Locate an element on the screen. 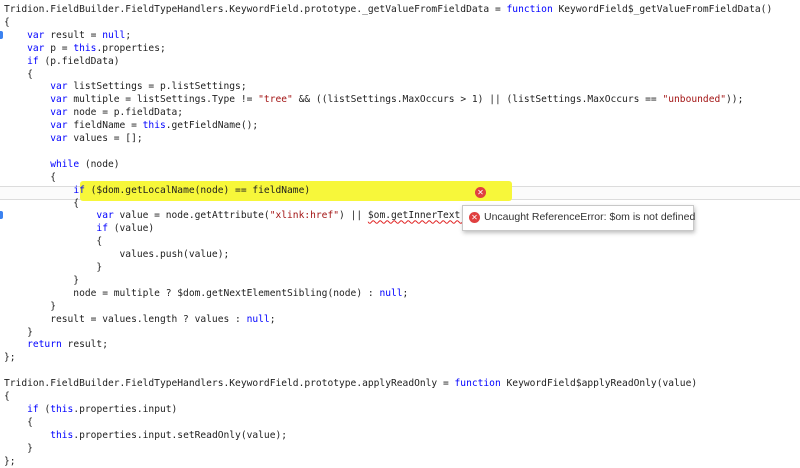 This screenshot has width=800, height=468. code-token: result; is located at coordinates (84, 345).